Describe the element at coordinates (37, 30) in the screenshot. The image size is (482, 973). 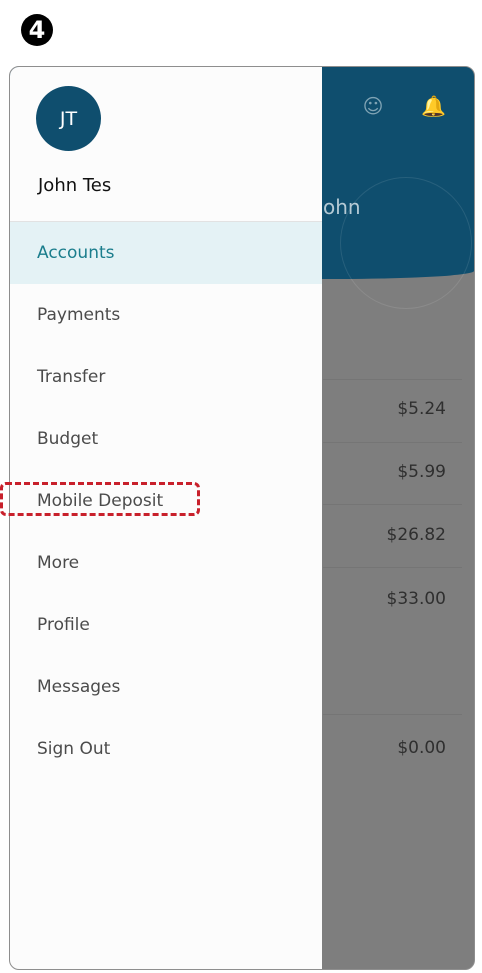
I see `step-number-badge: 4` at that location.